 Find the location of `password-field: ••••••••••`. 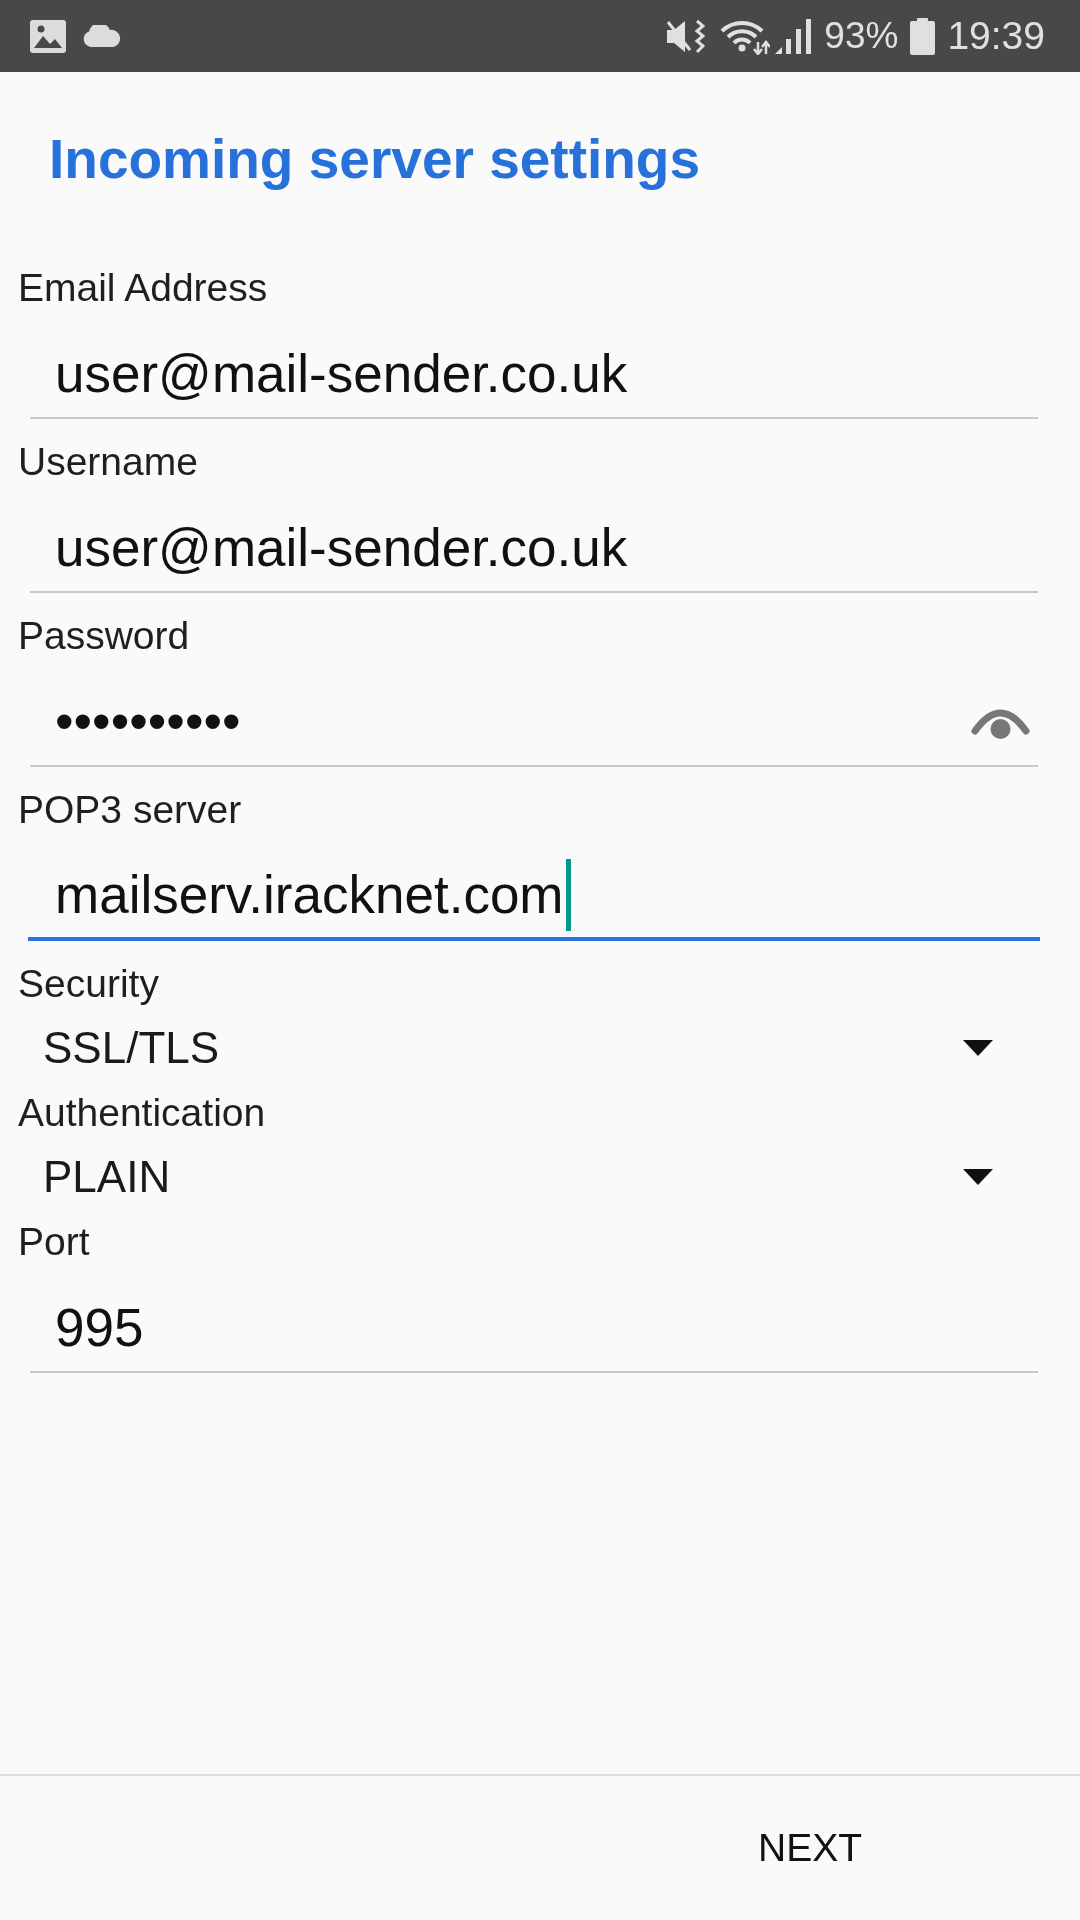

password-field: •••••••••• is located at coordinates (534, 713).